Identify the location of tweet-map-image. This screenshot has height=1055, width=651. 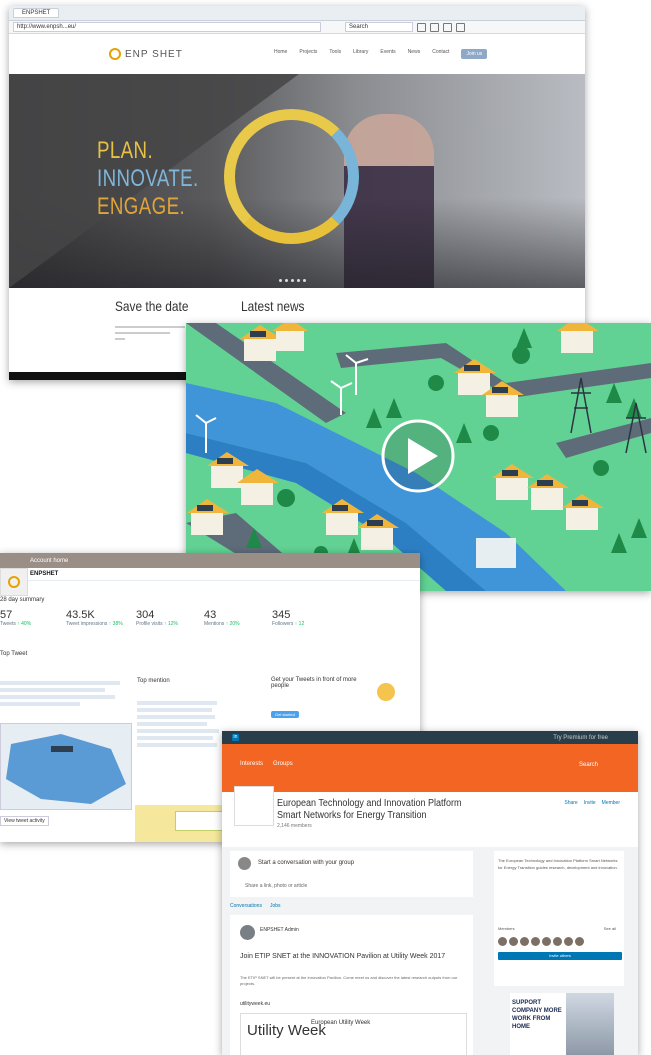
(66, 766).